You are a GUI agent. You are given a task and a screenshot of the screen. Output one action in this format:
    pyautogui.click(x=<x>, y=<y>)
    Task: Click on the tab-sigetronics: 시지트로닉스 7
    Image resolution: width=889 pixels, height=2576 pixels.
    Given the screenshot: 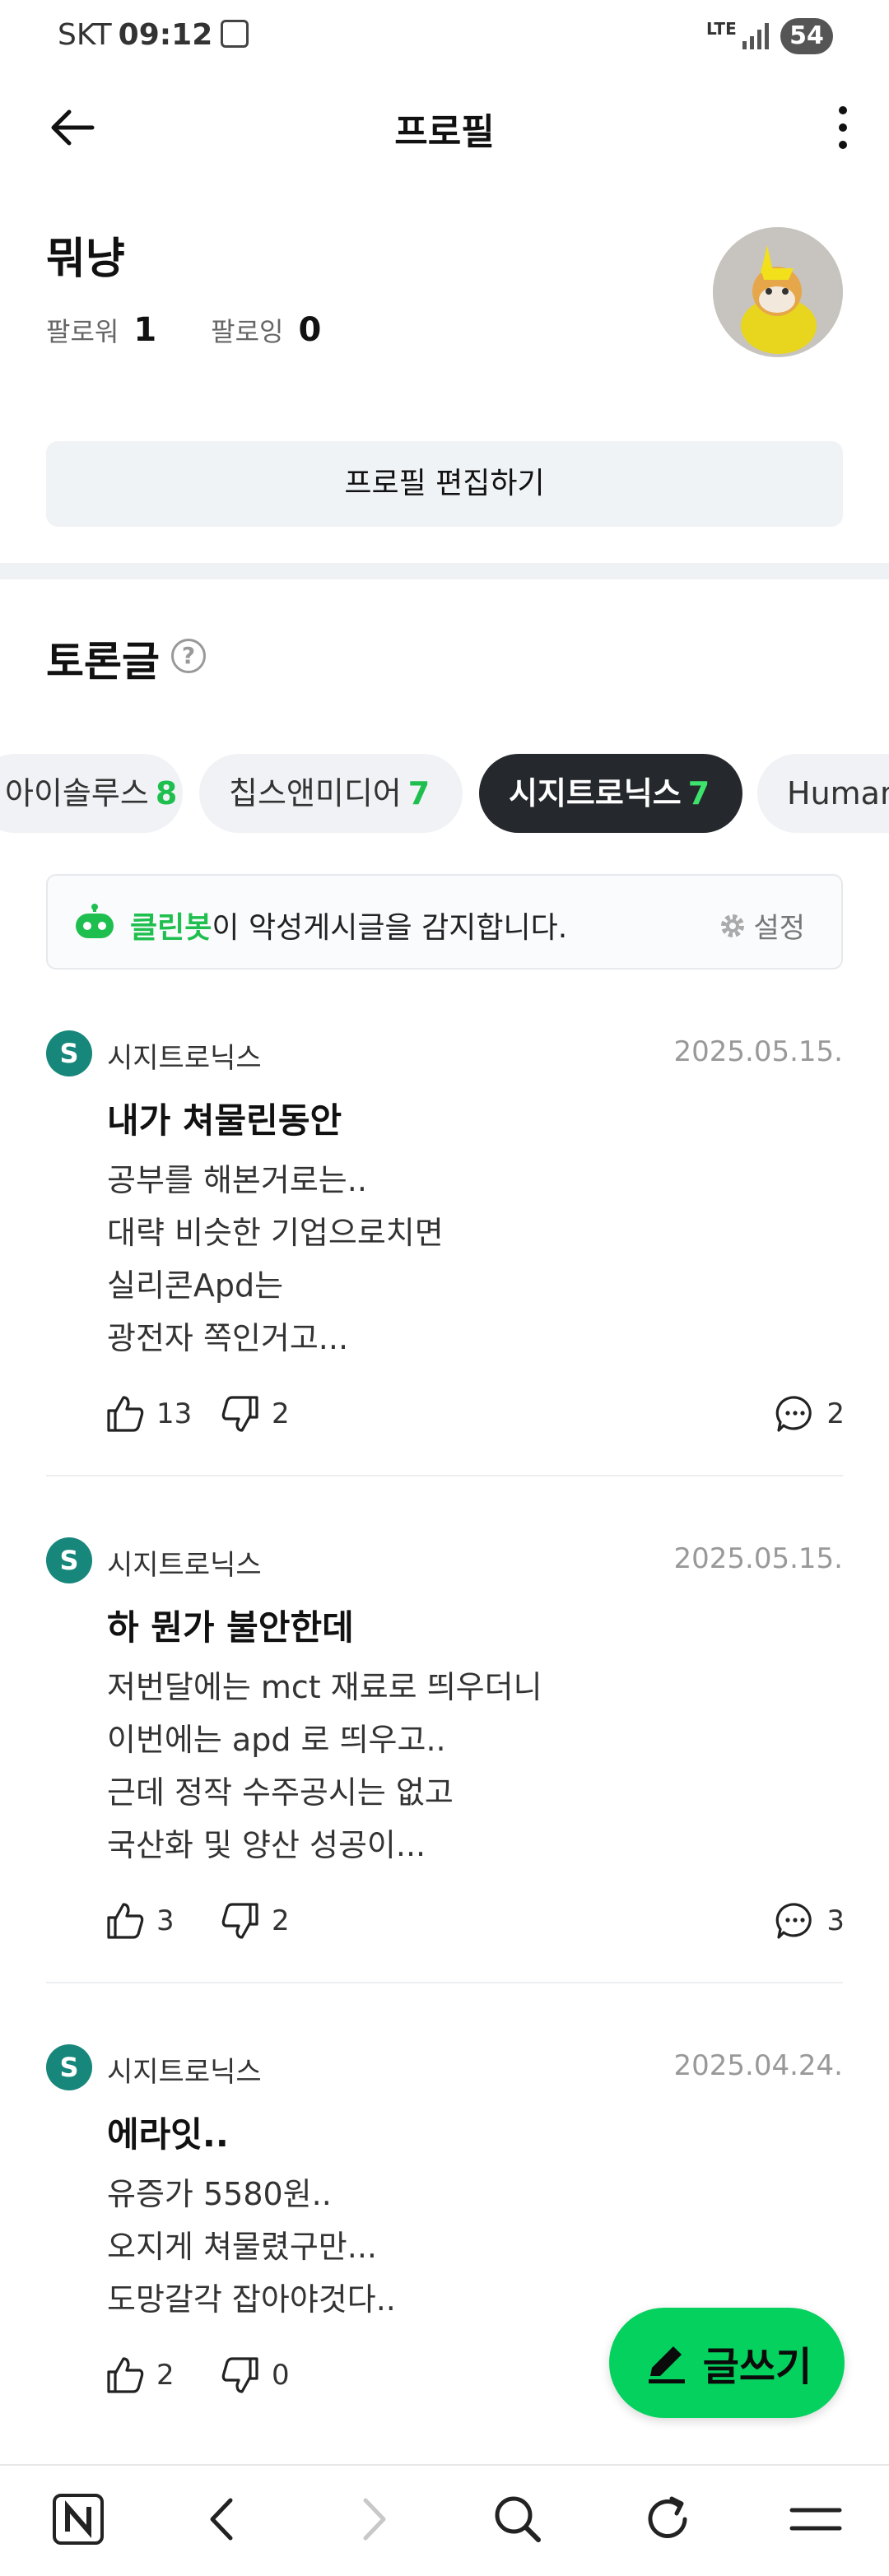 What is the action you would take?
    pyautogui.click(x=610, y=793)
    